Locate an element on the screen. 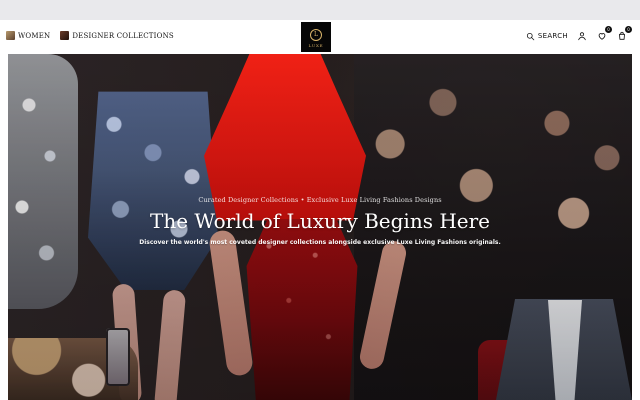 This screenshot has width=640, height=400. search-icon is located at coordinates (530, 36).